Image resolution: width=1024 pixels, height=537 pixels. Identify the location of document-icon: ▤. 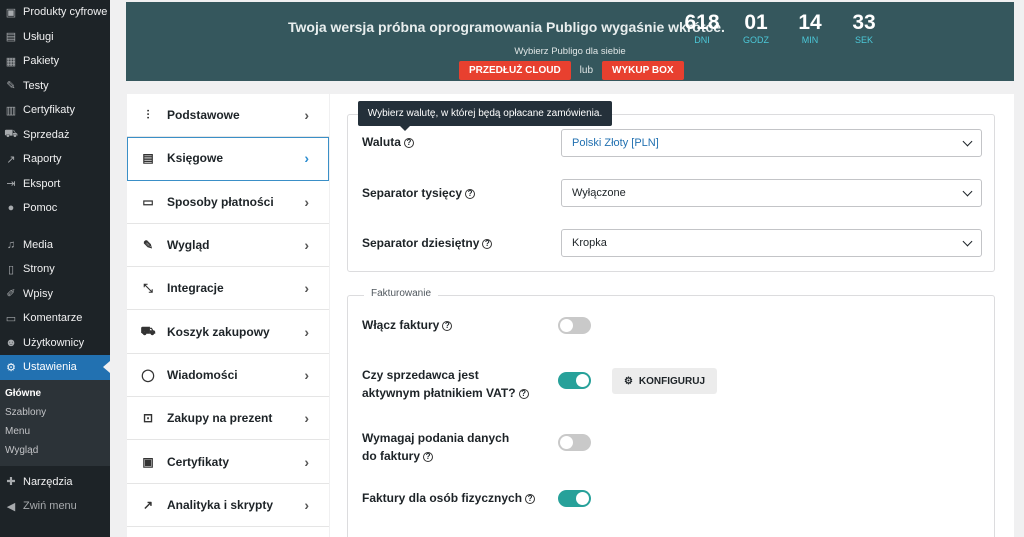
(148, 158).